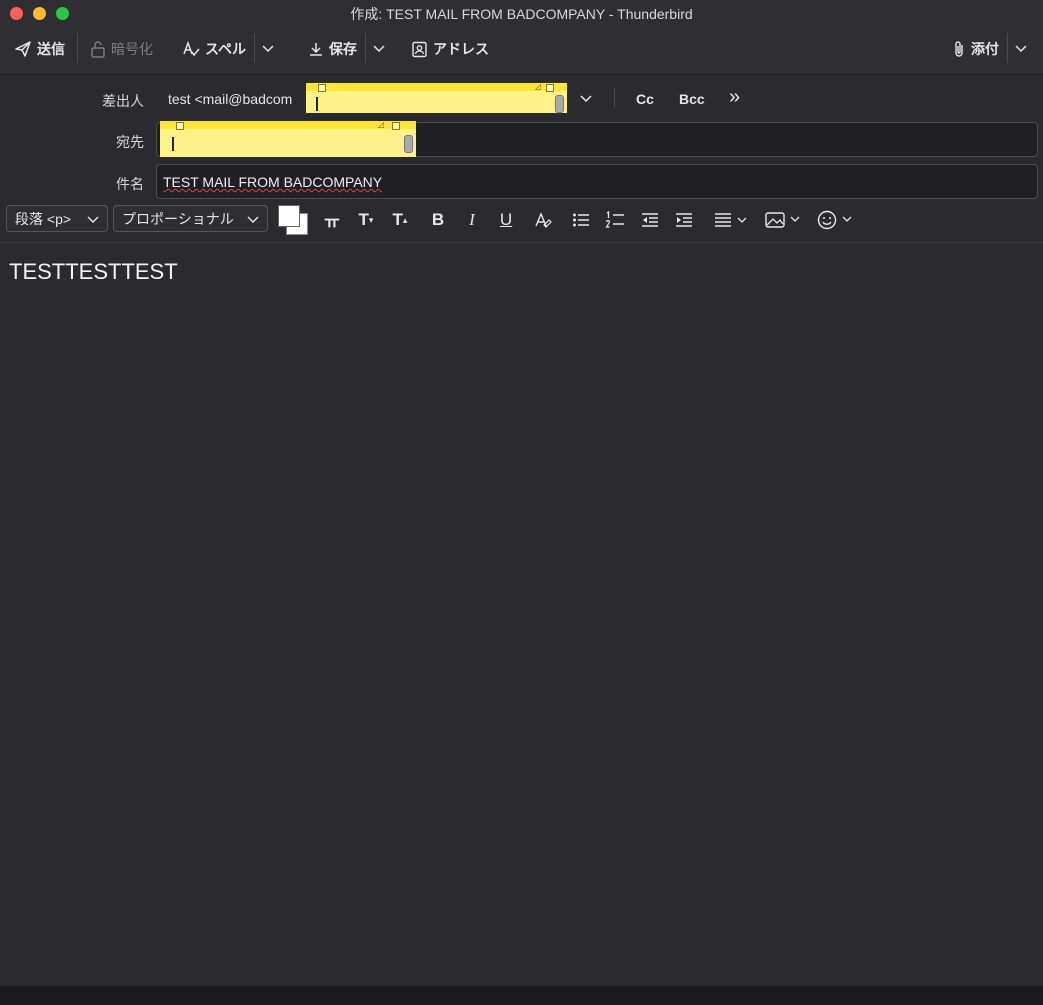 This screenshot has width=1043, height=1005. I want to click on bold-icon: B, so click(438, 220).